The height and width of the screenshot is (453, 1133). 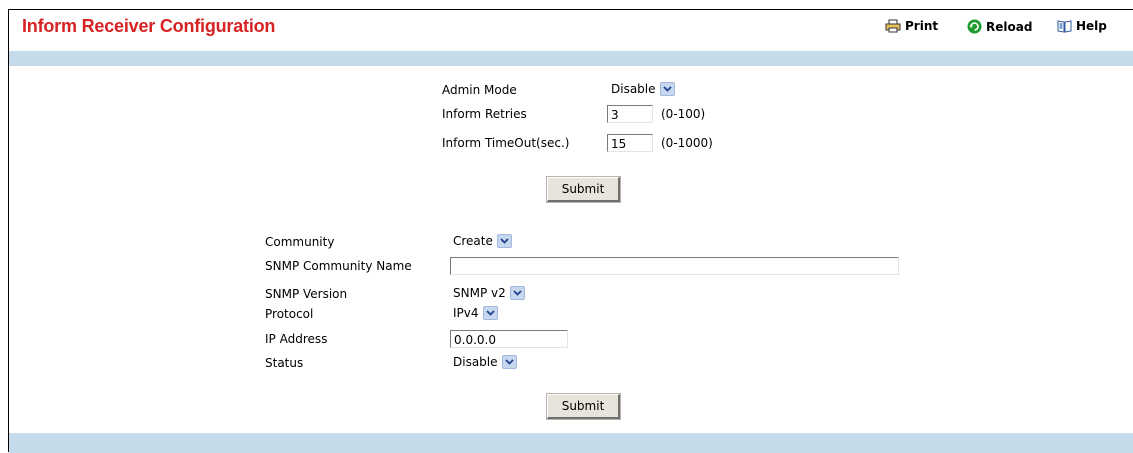 What do you see at coordinates (284, 363) in the screenshot?
I see `status-label: Status` at bounding box center [284, 363].